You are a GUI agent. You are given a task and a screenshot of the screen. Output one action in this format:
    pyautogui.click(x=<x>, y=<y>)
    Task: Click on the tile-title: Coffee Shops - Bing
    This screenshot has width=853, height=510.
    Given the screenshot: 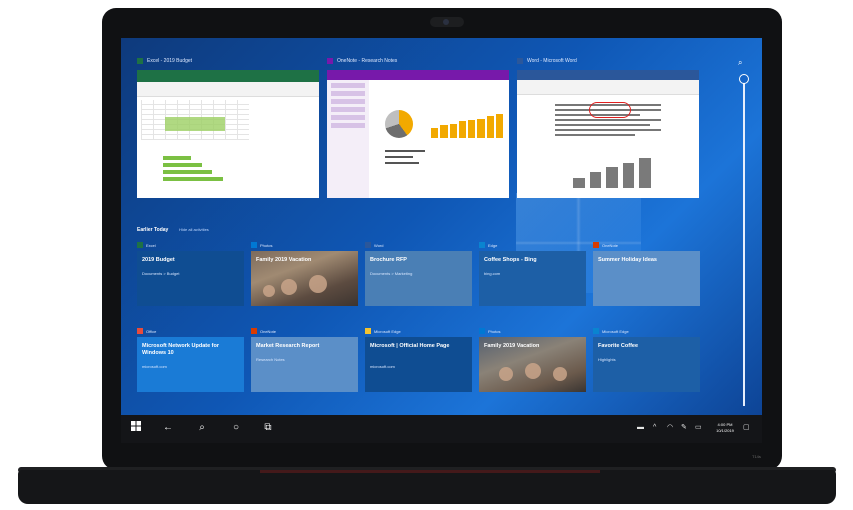 What is the action you would take?
    pyautogui.click(x=510, y=260)
    